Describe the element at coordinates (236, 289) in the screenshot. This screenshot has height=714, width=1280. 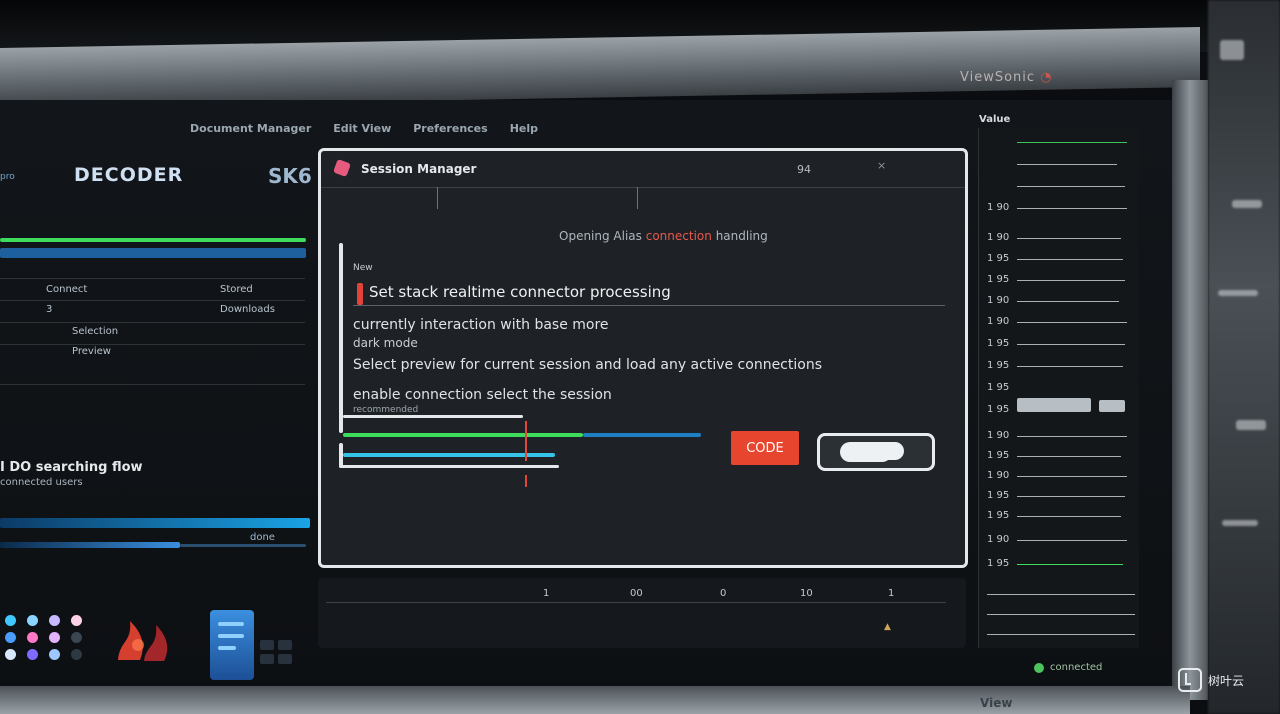
I see `list-item-right: Stored` at that location.